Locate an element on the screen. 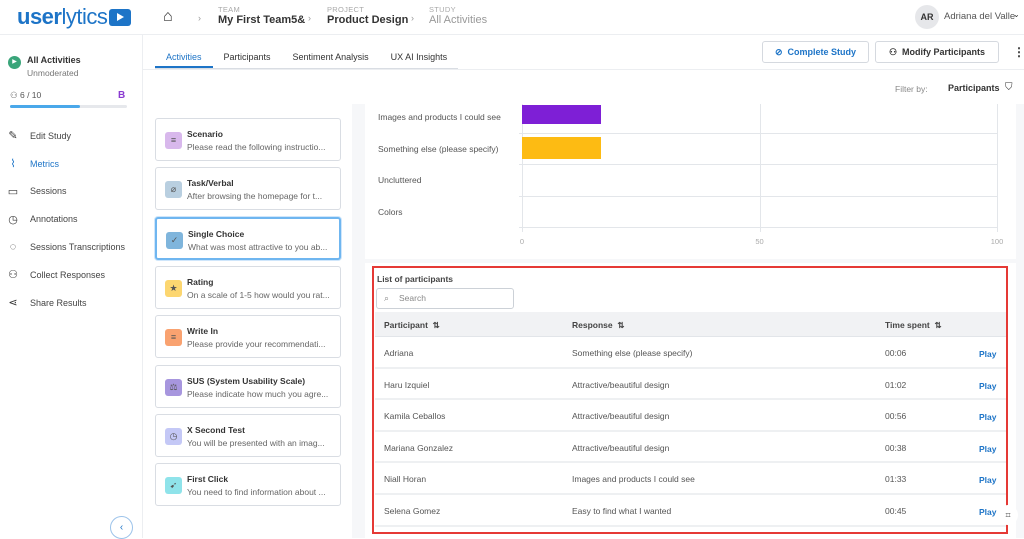 The image size is (1024, 539). clock-icon: ◷ is located at coordinates (13, 219).